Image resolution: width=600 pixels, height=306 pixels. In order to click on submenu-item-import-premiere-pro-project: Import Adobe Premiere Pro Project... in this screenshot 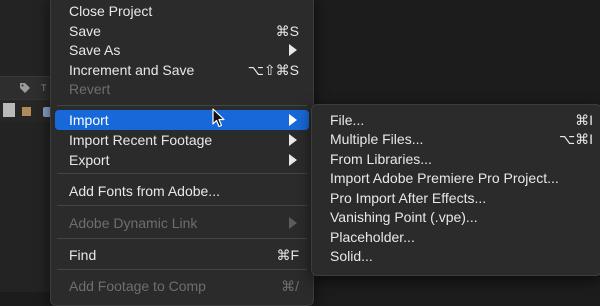, I will do `click(456, 178)`.